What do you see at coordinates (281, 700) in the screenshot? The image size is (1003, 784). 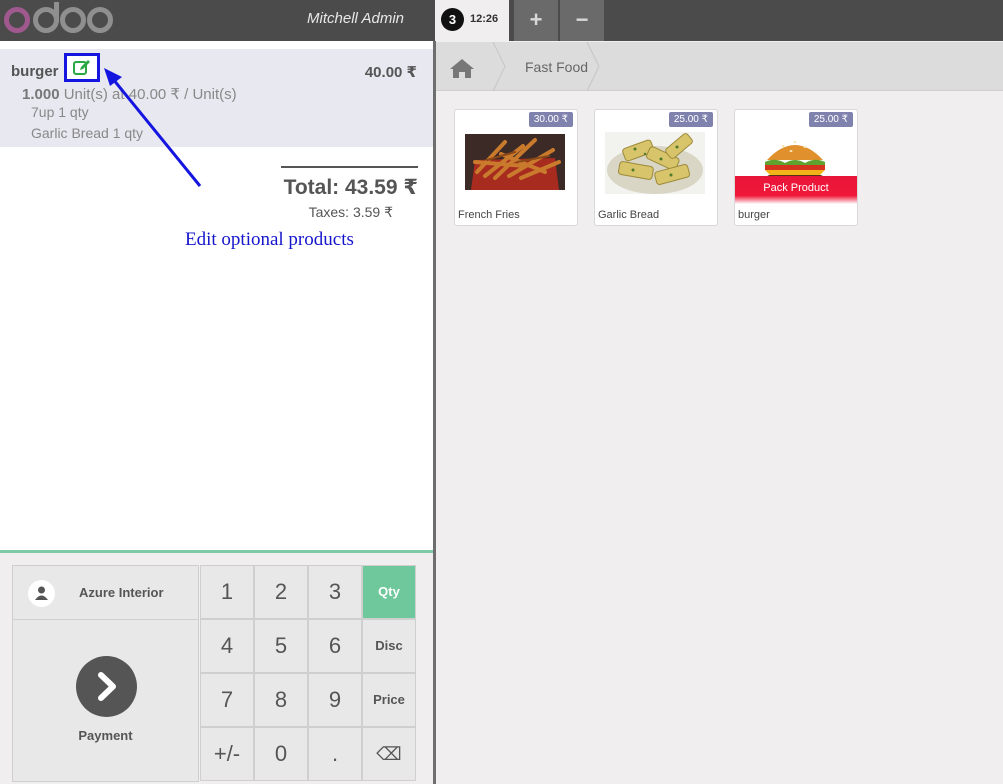 I see `numpad-key-8: 8` at bounding box center [281, 700].